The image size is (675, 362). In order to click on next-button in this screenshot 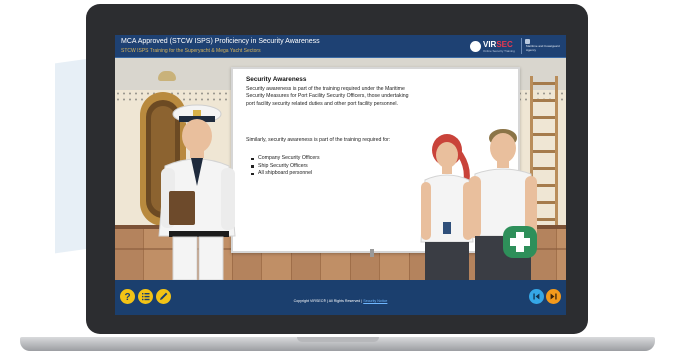, I will do `click(553, 296)`.